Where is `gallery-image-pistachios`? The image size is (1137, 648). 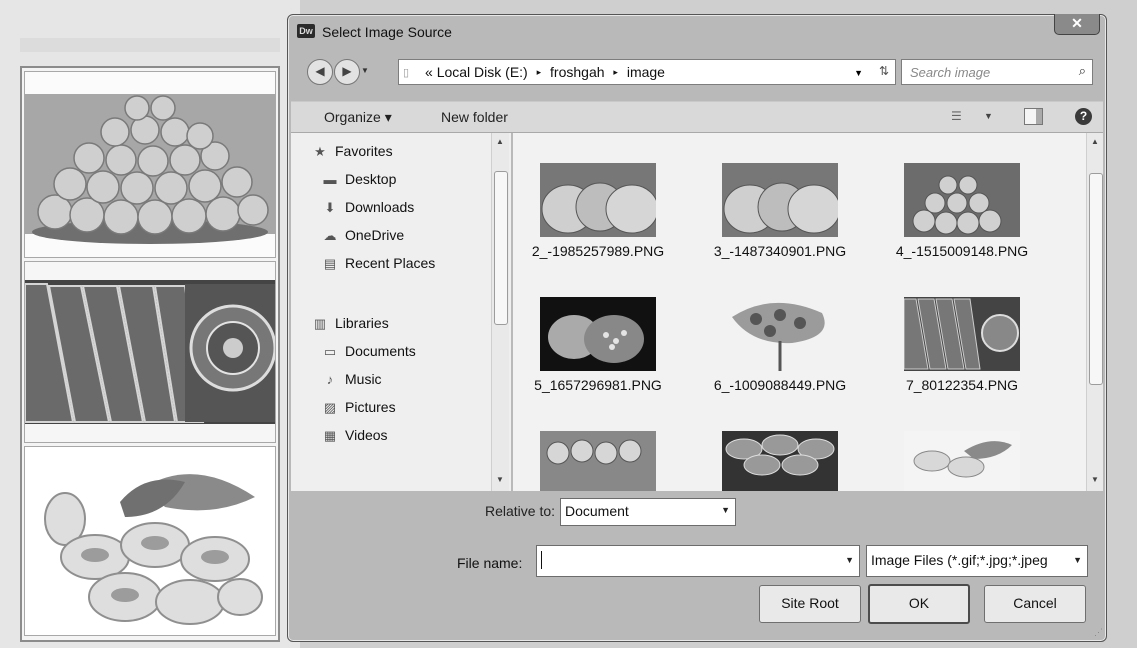
gallery-image-pistachios is located at coordinates (150, 541).